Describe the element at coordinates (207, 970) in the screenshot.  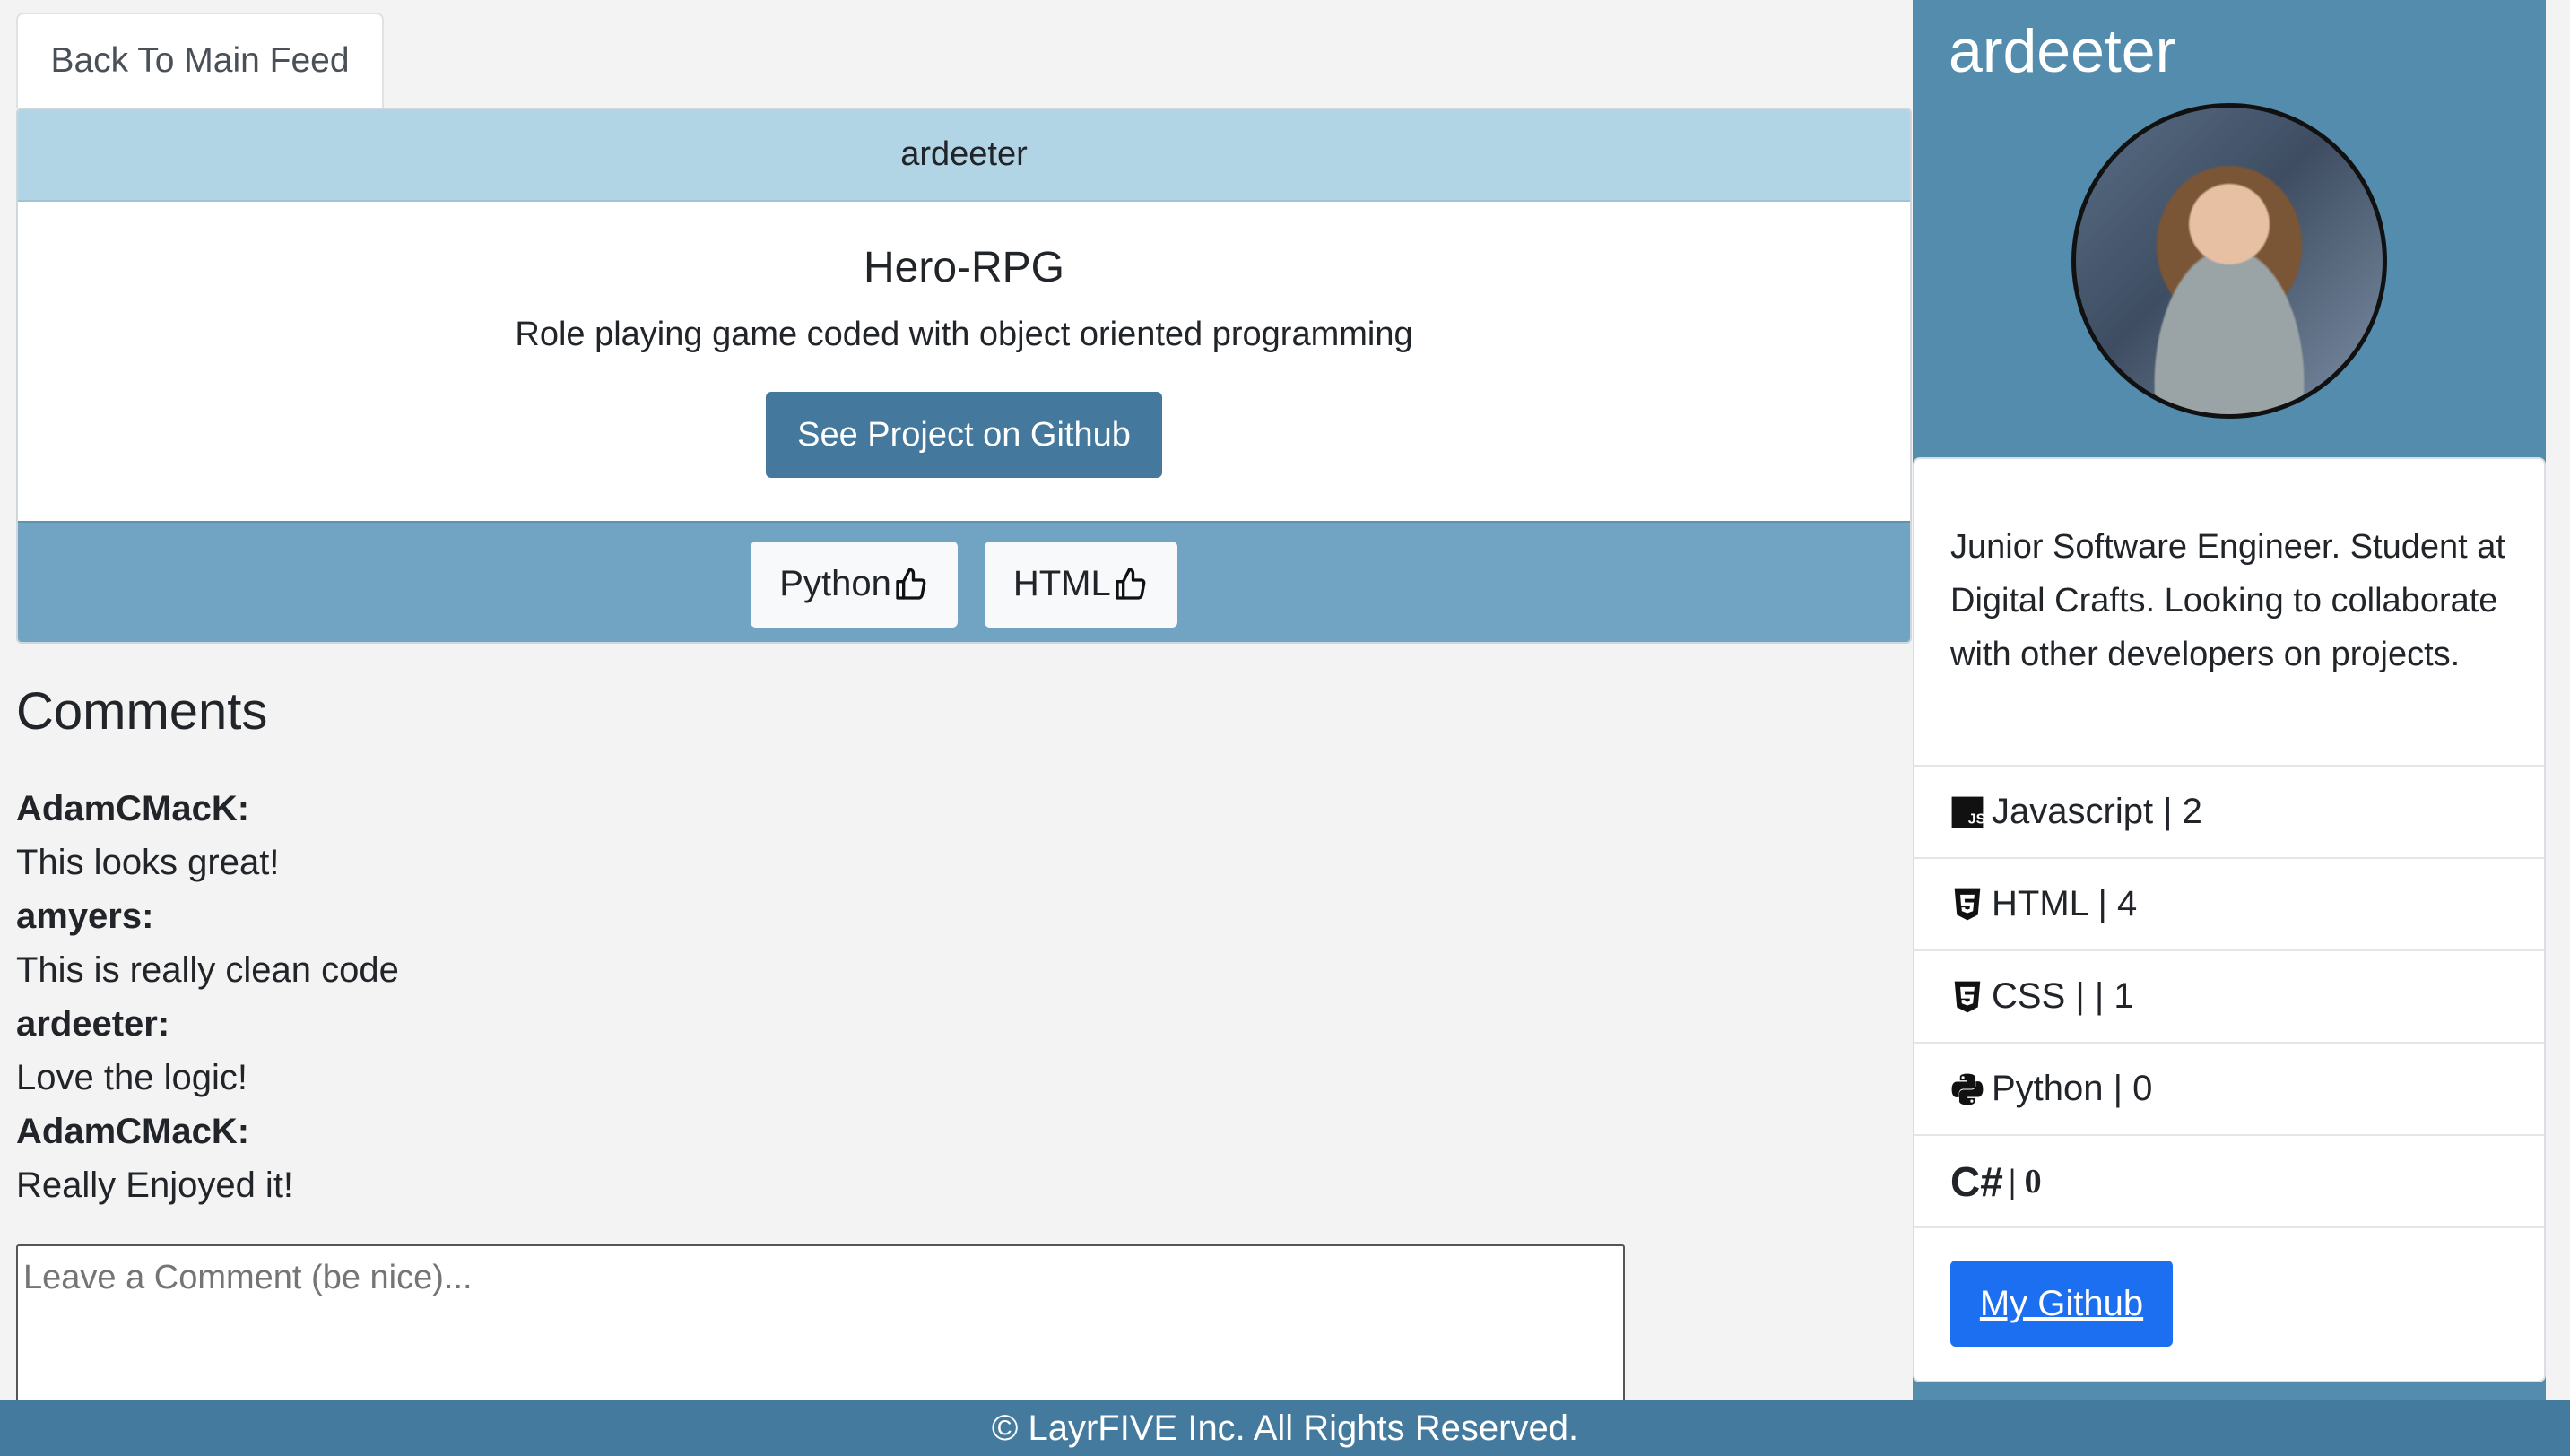
I see `comment-text: This is really clean code` at that location.